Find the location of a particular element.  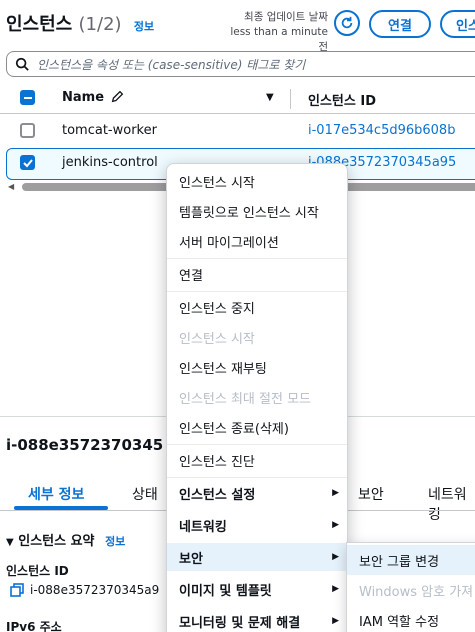

menu-item-security: 보안 ▶ is located at coordinates (257, 557).